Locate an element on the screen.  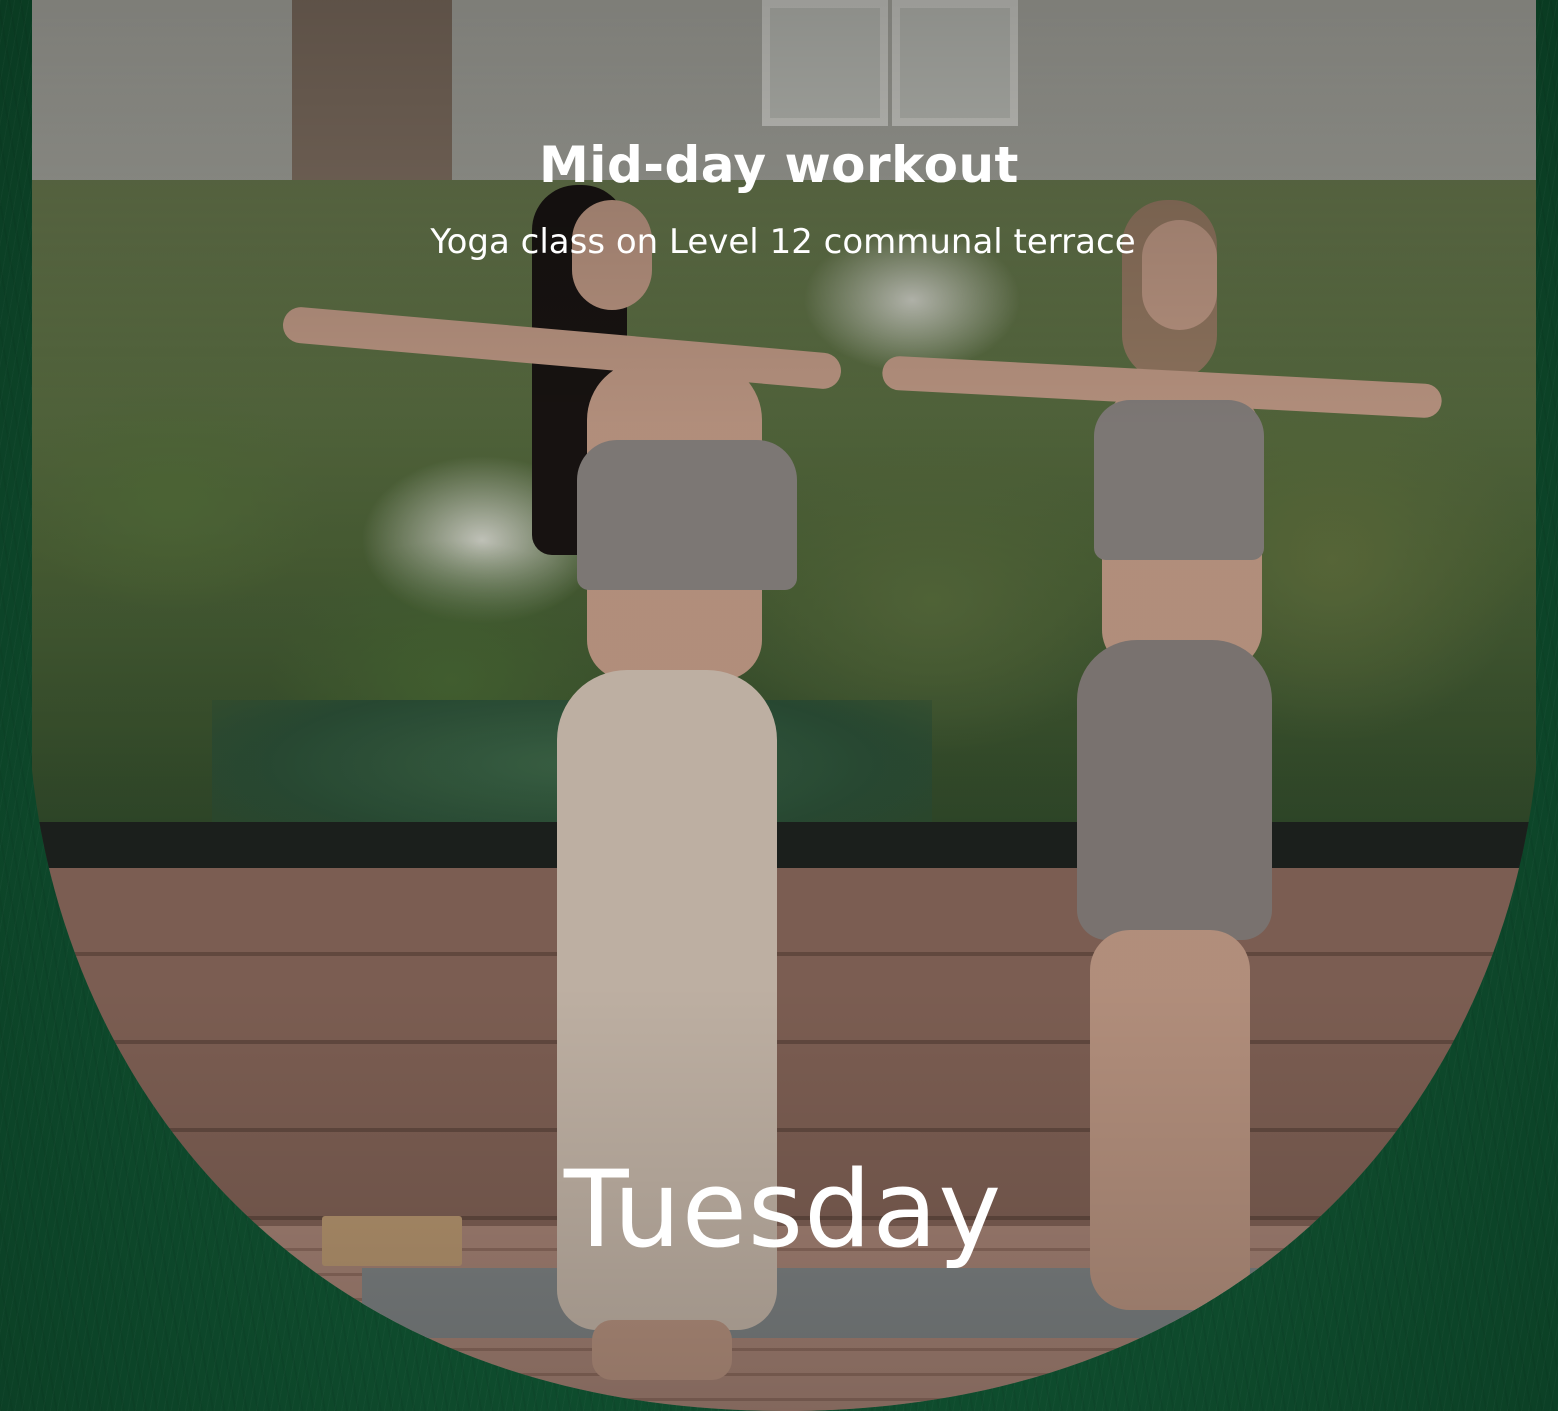
event-day: Tuesday is located at coordinates (783, 1209).